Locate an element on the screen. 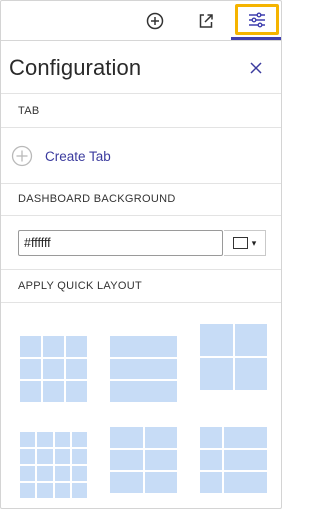  panel-header: Configuration is located at coordinates (141, 68).